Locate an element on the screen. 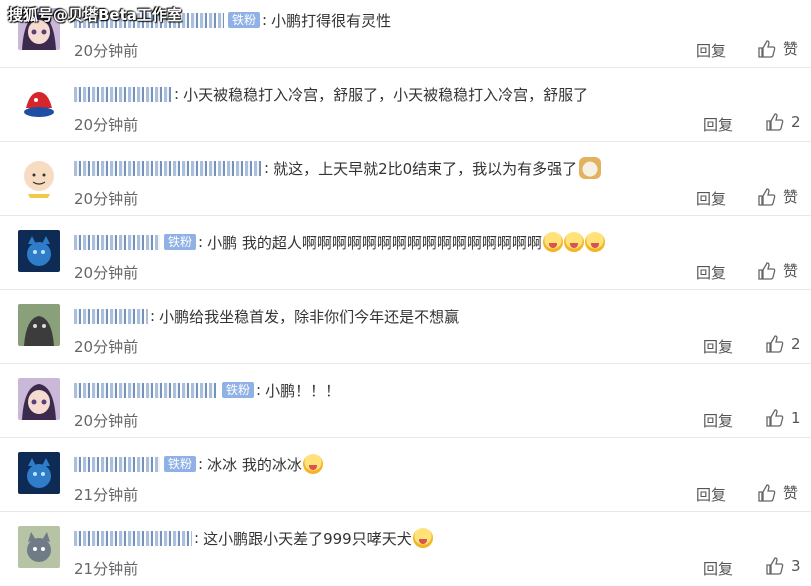 The image size is (811, 586). comment-item: : 这小鹏跟小天差了999只哮天犬 21分钟前 回复 3 is located at coordinates (405, 549).